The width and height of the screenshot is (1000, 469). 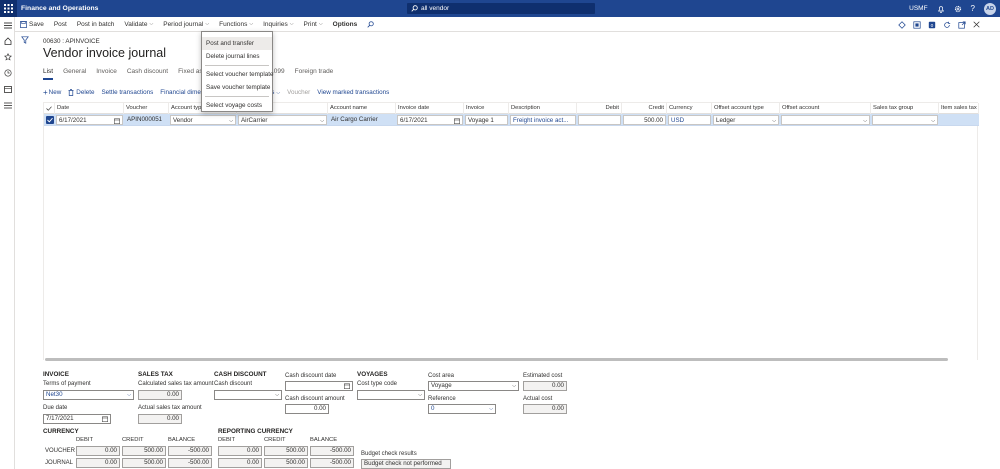 What do you see at coordinates (7, 89) in the screenshot?
I see `workspaces-icon` at bounding box center [7, 89].